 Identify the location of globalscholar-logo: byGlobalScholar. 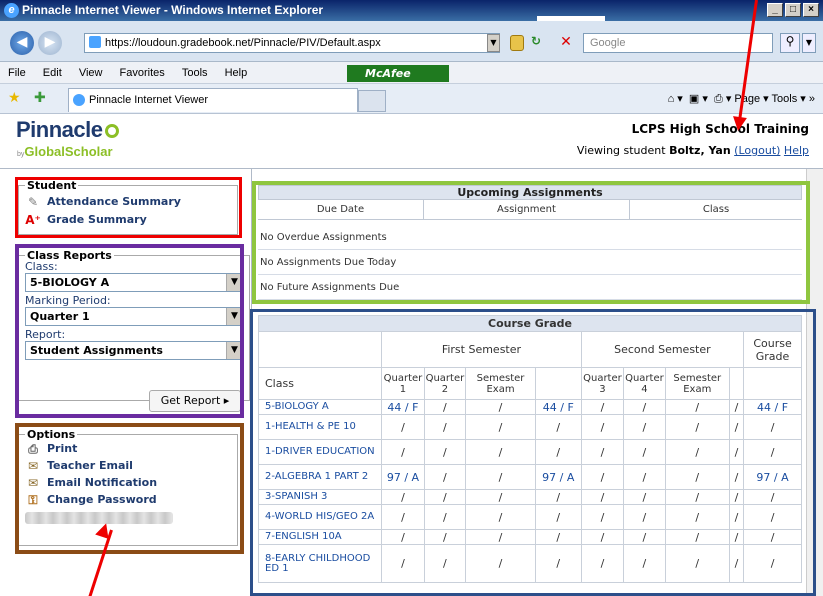
(65, 151).